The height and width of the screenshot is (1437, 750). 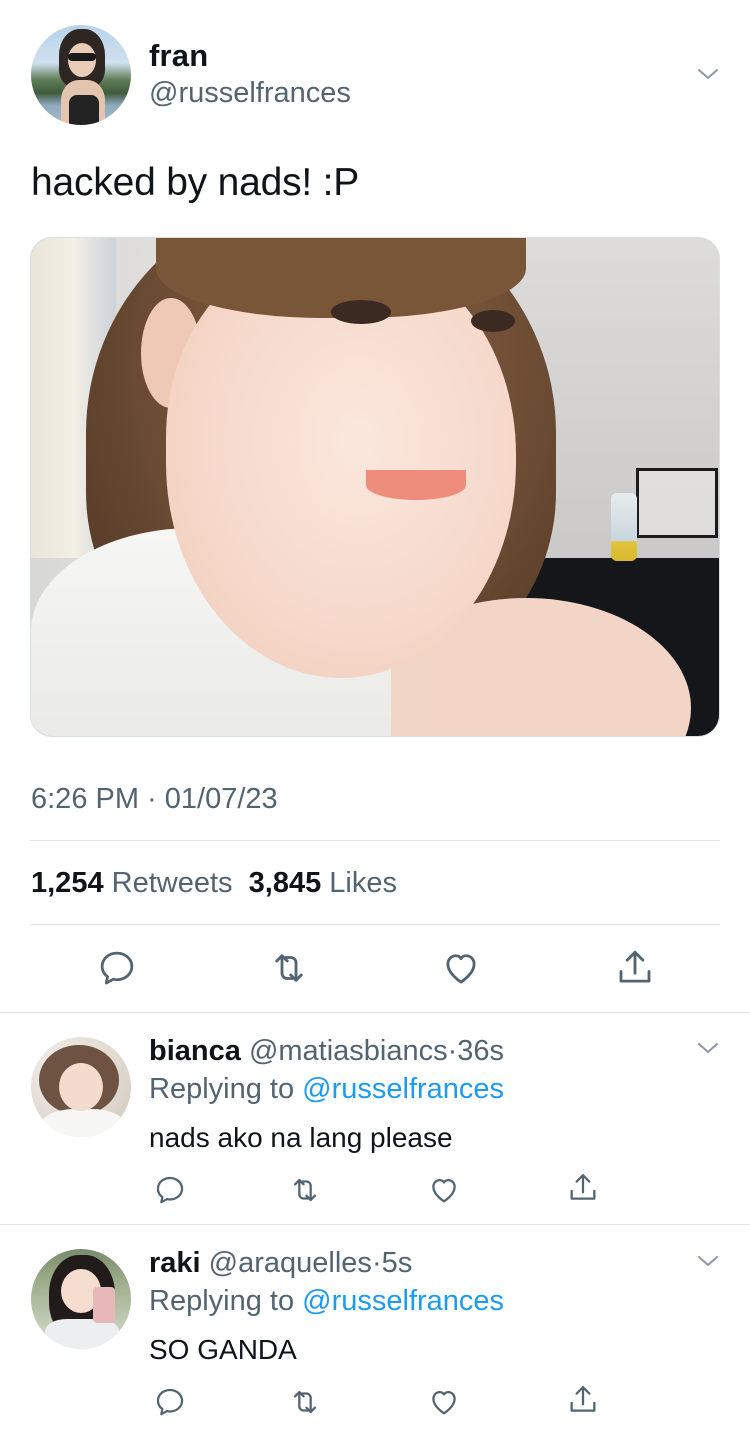 I want to click on reply-handle: @araquelles, so click(x=290, y=1263).